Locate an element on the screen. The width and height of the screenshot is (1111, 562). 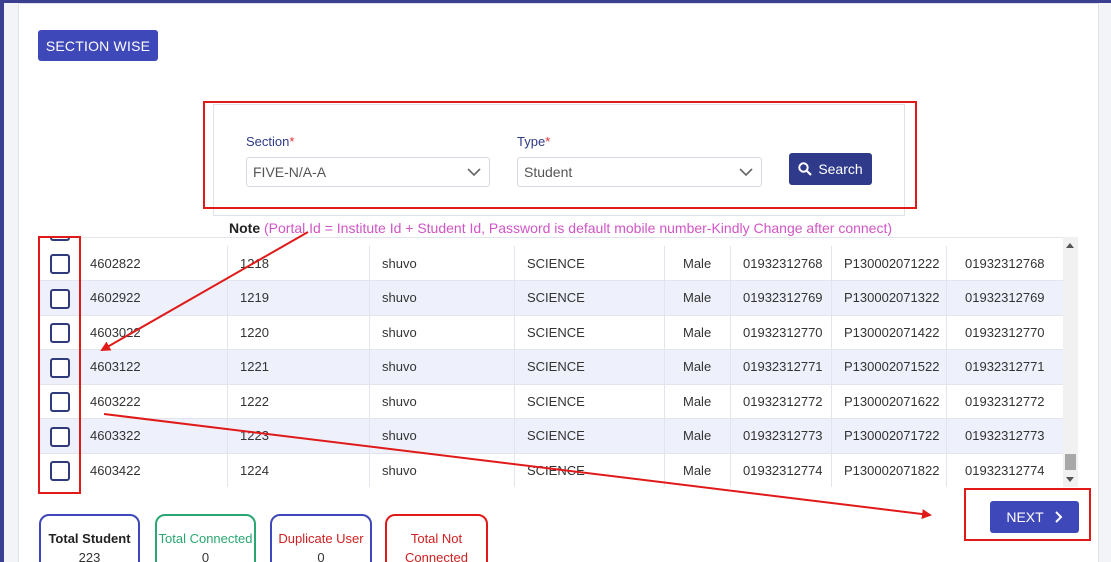
next-button: NEXT is located at coordinates (1034, 517).